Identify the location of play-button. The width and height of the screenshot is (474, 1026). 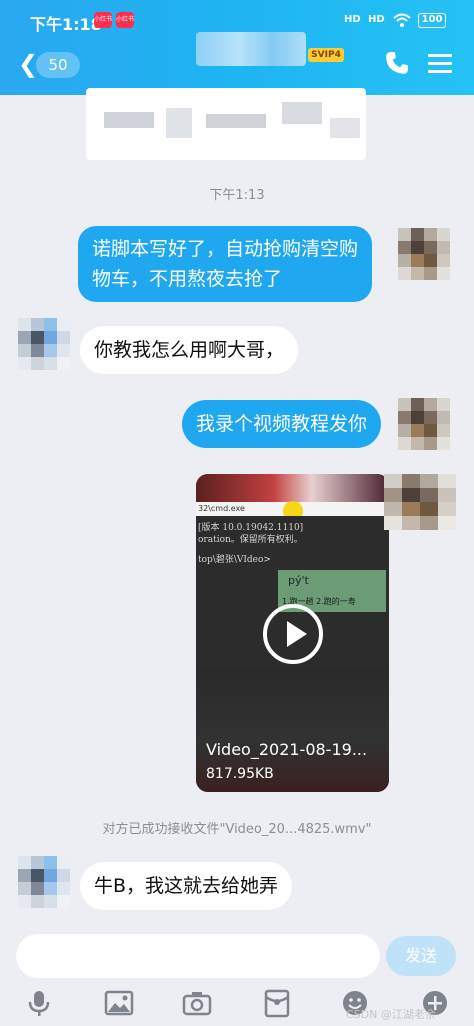
(293, 634).